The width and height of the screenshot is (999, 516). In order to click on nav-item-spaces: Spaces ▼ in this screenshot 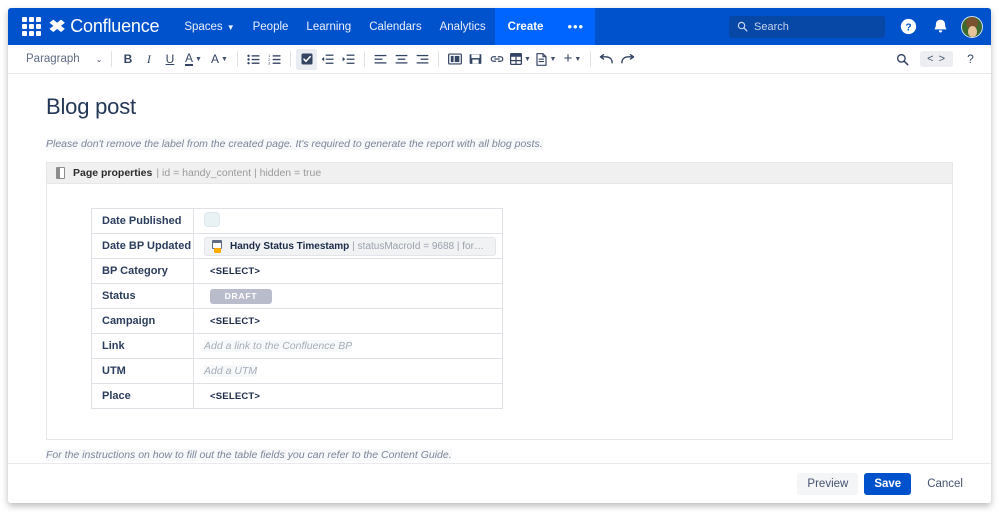, I will do `click(209, 26)`.